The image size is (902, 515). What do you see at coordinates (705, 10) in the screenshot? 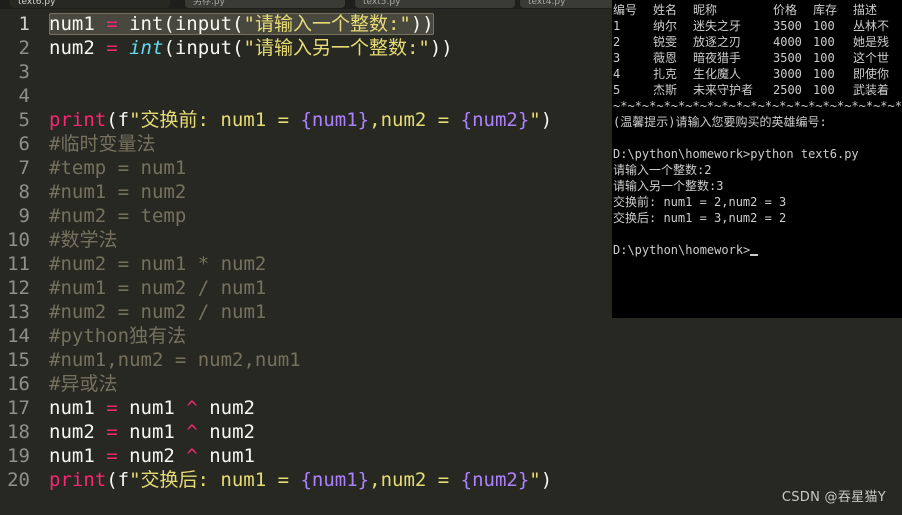
I see `console-cell: 昵称` at bounding box center [705, 10].